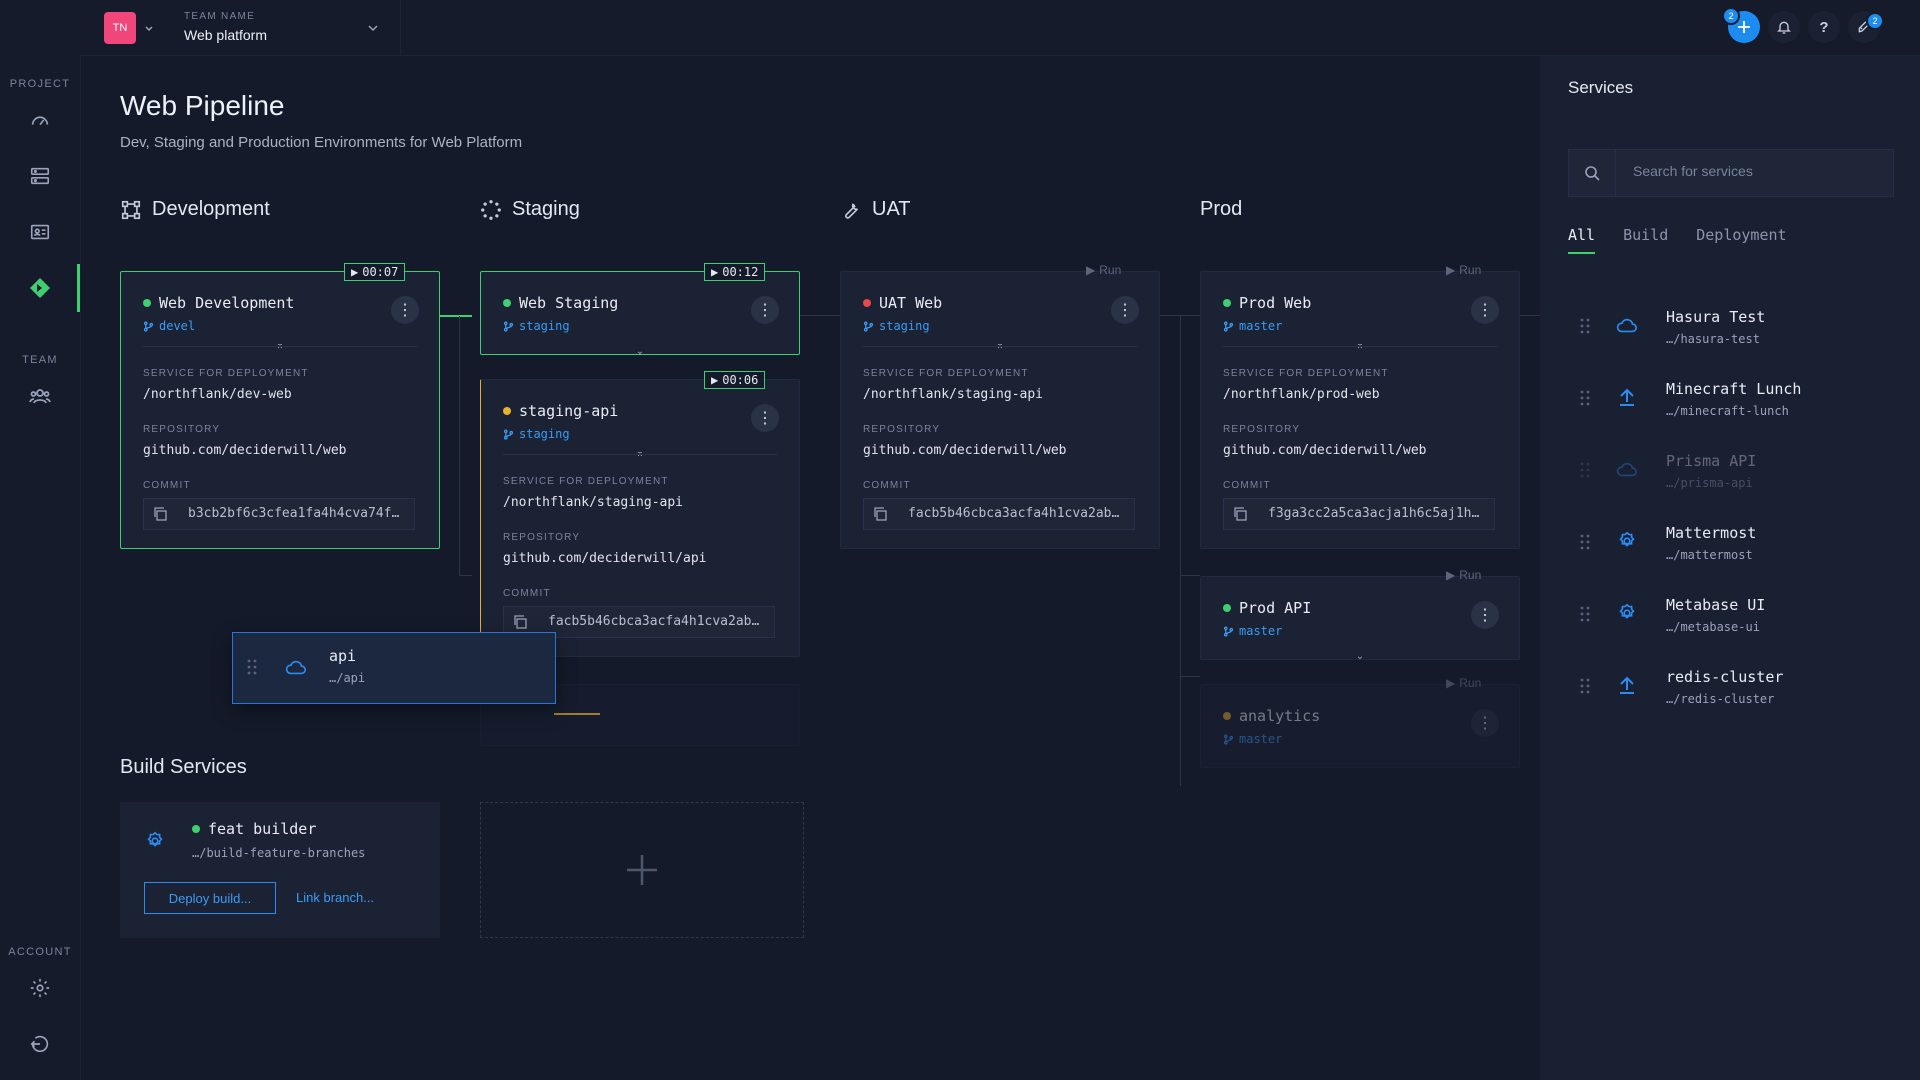 The image size is (1920, 1080). What do you see at coordinates (1716, 317) in the screenshot?
I see `service-name: Hasura Test` at bounding box center [1716, 317].